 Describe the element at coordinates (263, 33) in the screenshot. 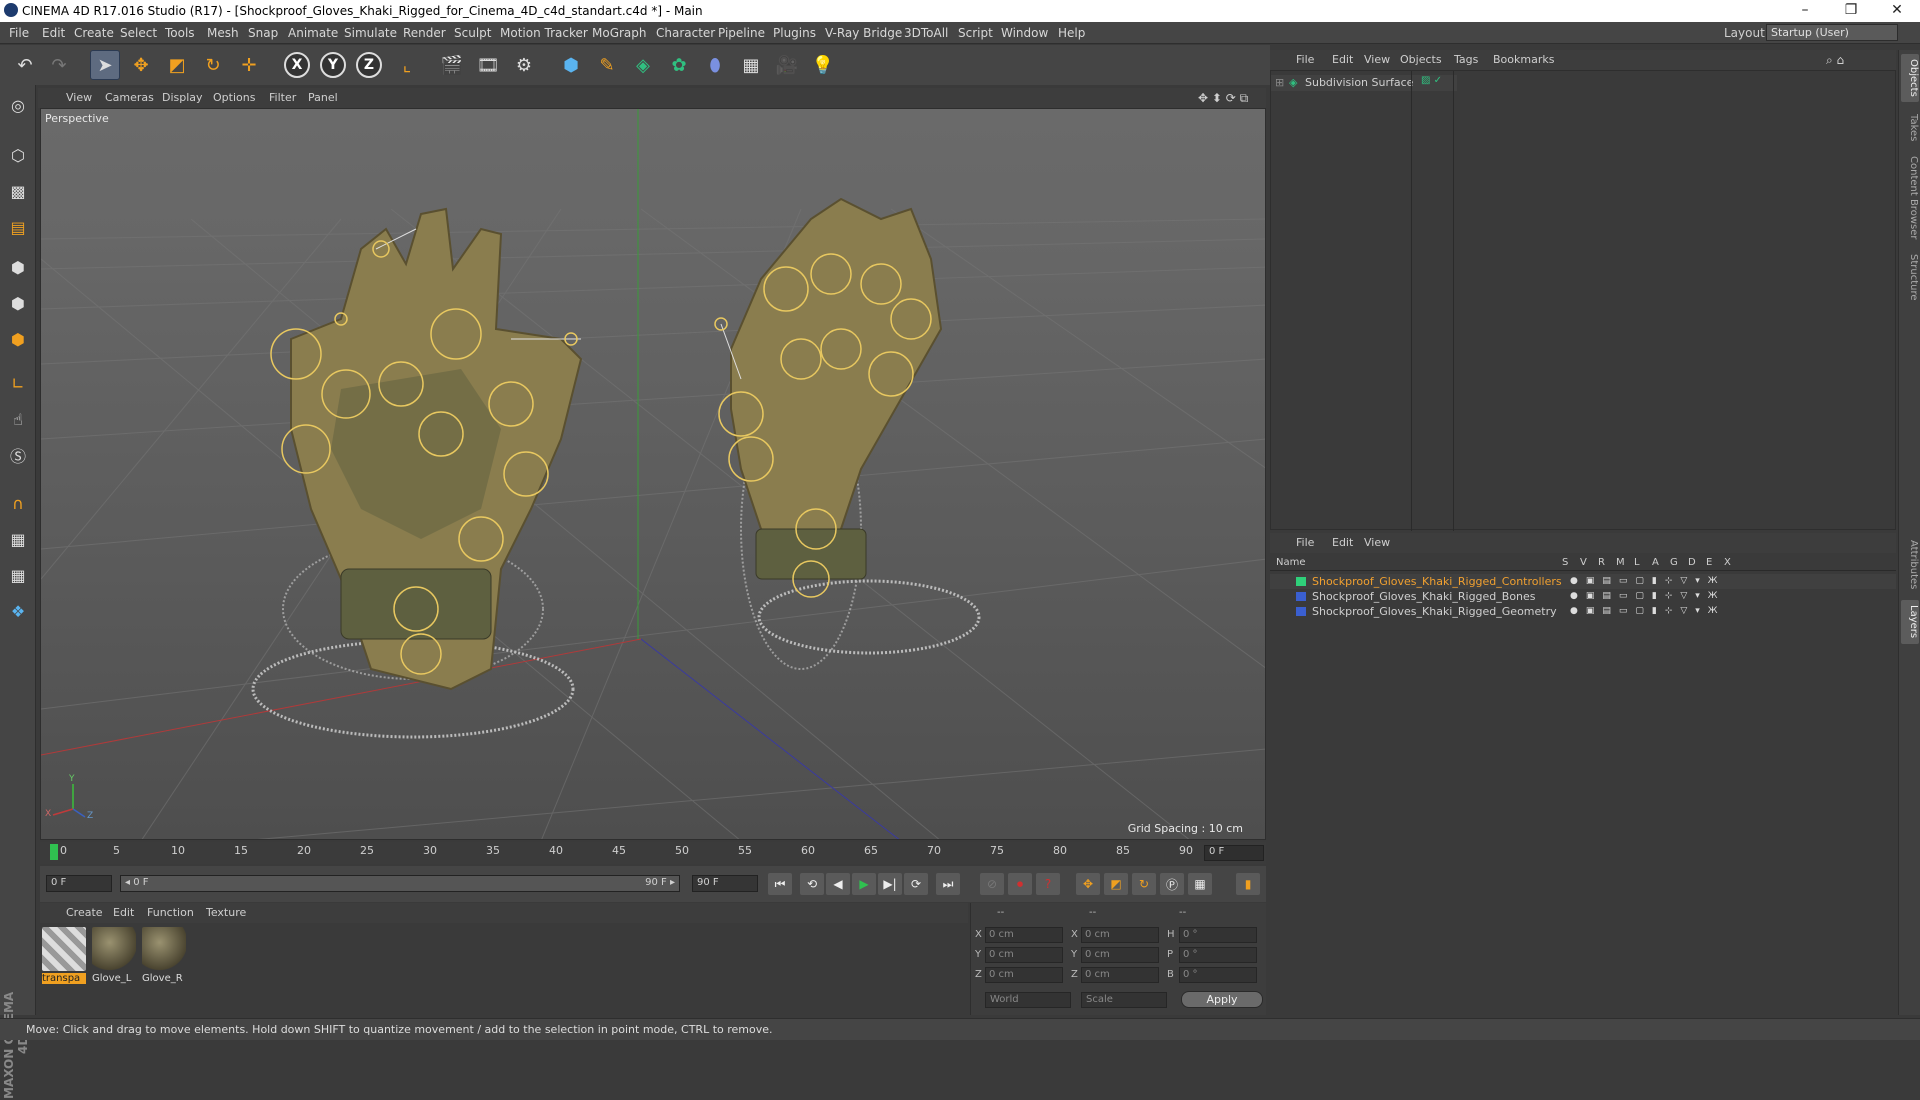

I see `menu-snap: Snap` at that location.